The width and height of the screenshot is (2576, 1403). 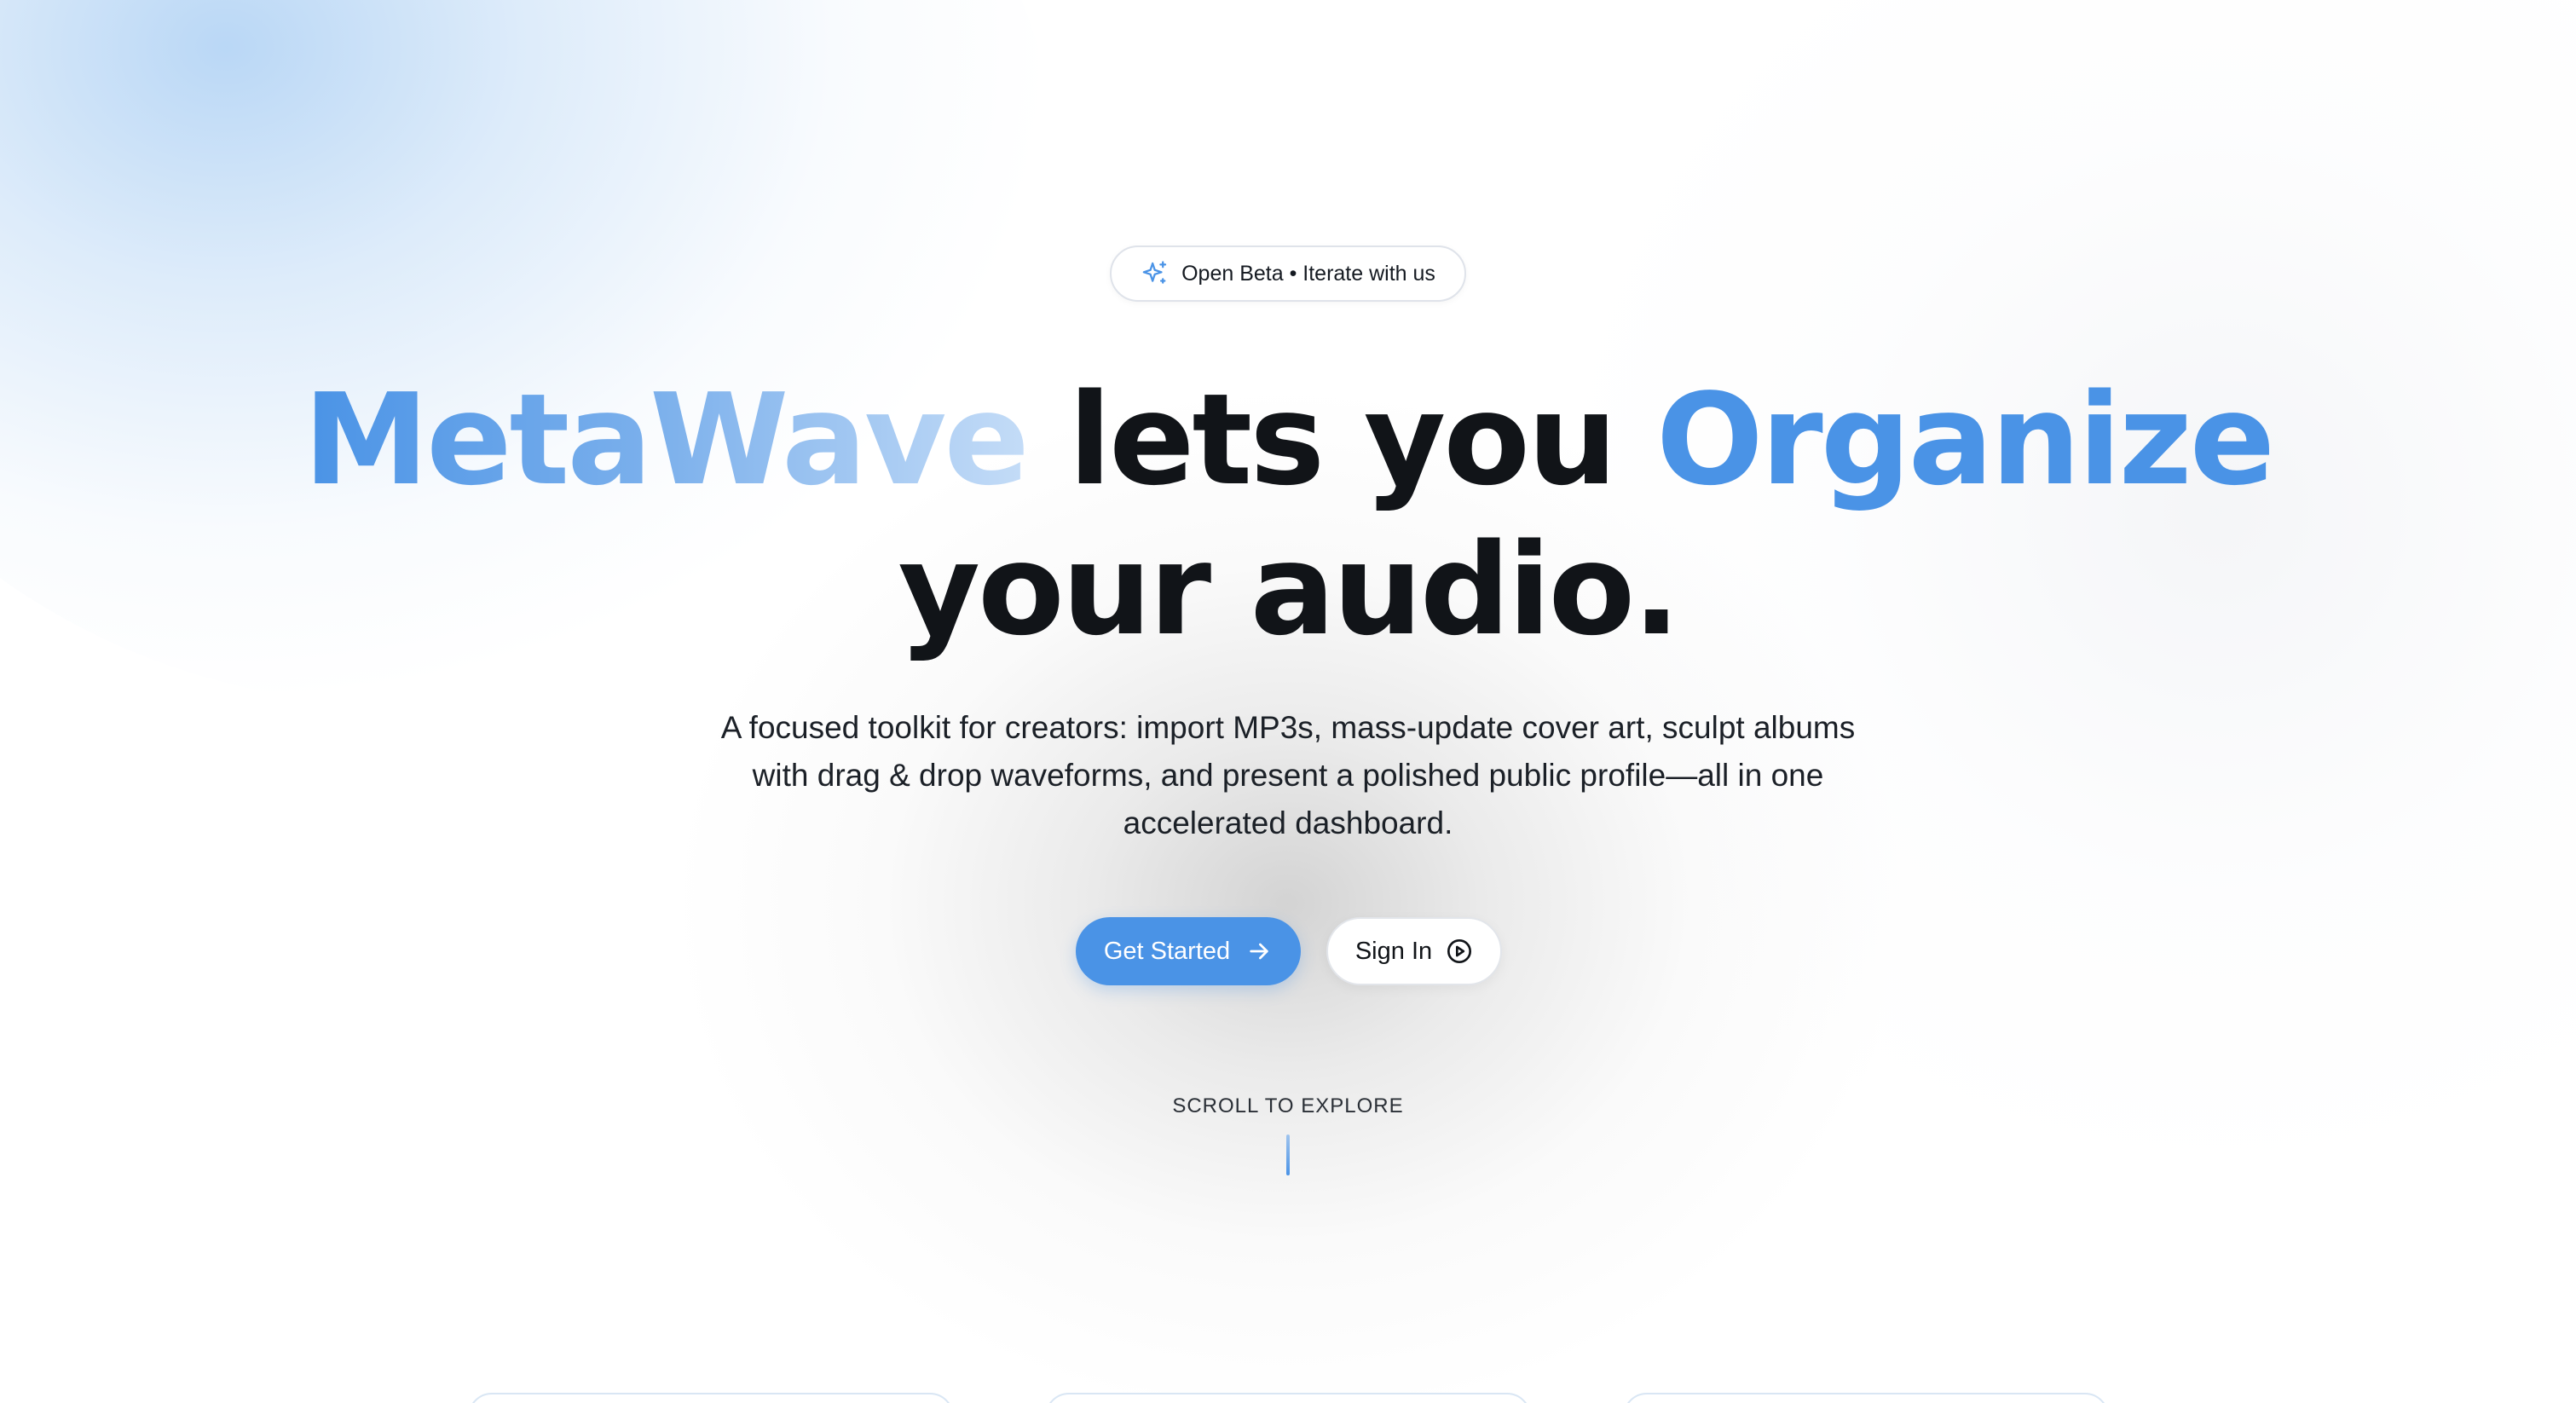 What do you see at coordinates (1965, 440) in the screenshot?
I see `headline-accent-word: Organize` at bounding box center [1965, 440].